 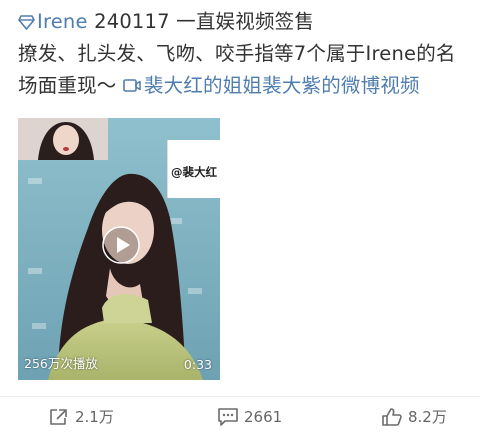 What do you see at coordinates (132, 85) in the screenshot?
I see `video-link-icon` at bounding box center [132, 85].